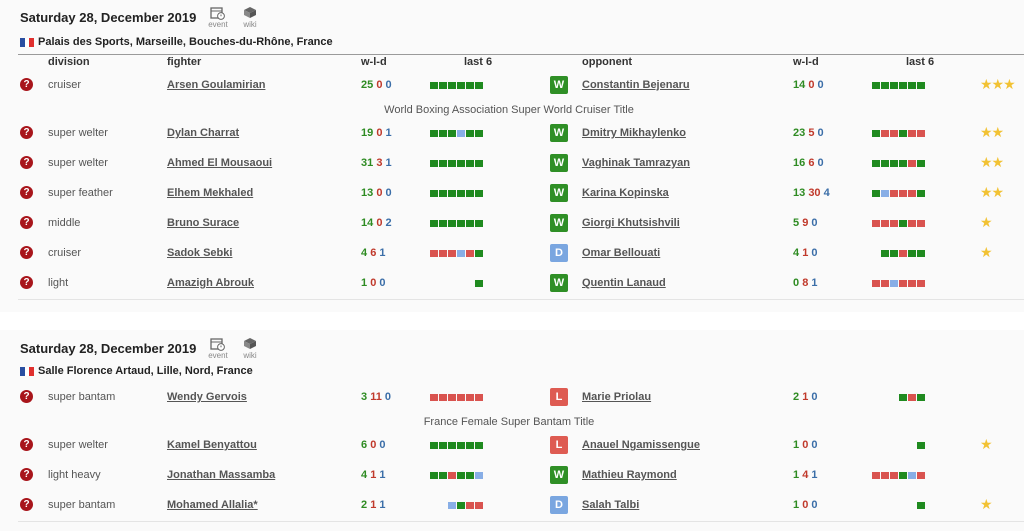 The image size is (1024, 531). I want to click on fighter-link: Kamel Benyattou, so click(212, 445).